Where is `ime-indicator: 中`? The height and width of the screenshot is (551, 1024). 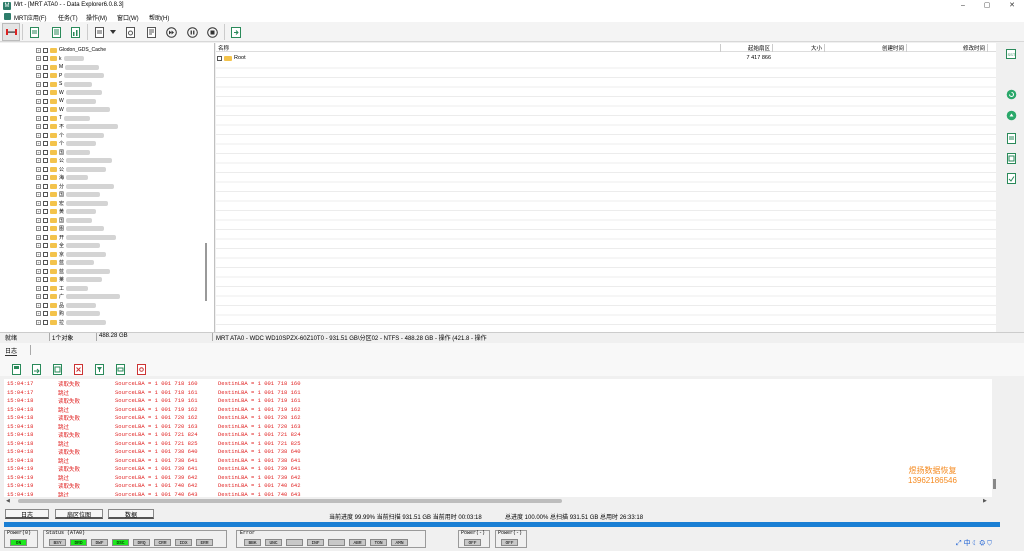 ime-indicator: 中 is located at coordinates (967, 543).